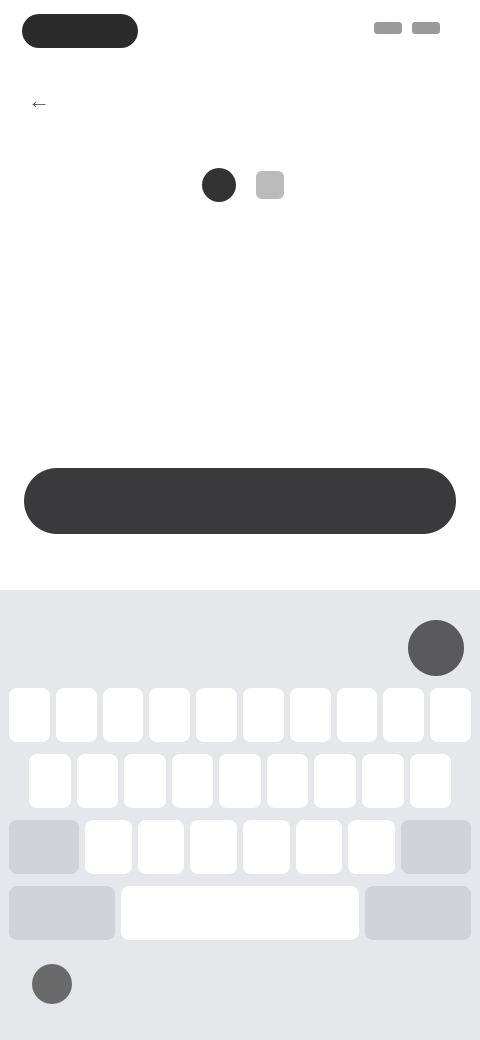  Describe the element at coordinates (436, 847) in the screenshot. I see `backspace-key` at that location.